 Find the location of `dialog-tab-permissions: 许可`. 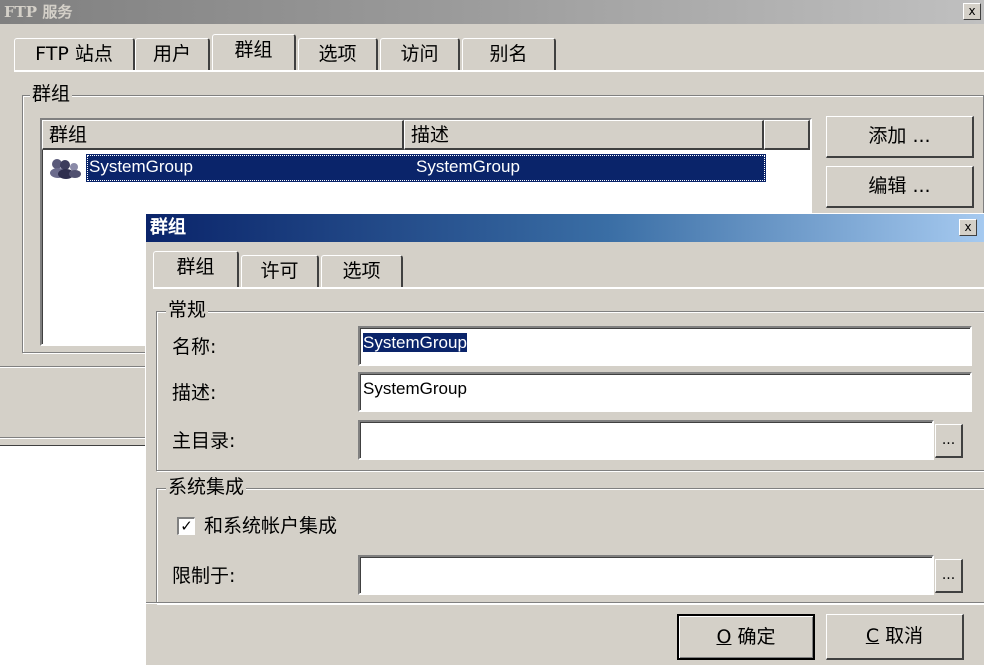

dialog-tab-permissions: 许可 is located at coordinates (280, 271).